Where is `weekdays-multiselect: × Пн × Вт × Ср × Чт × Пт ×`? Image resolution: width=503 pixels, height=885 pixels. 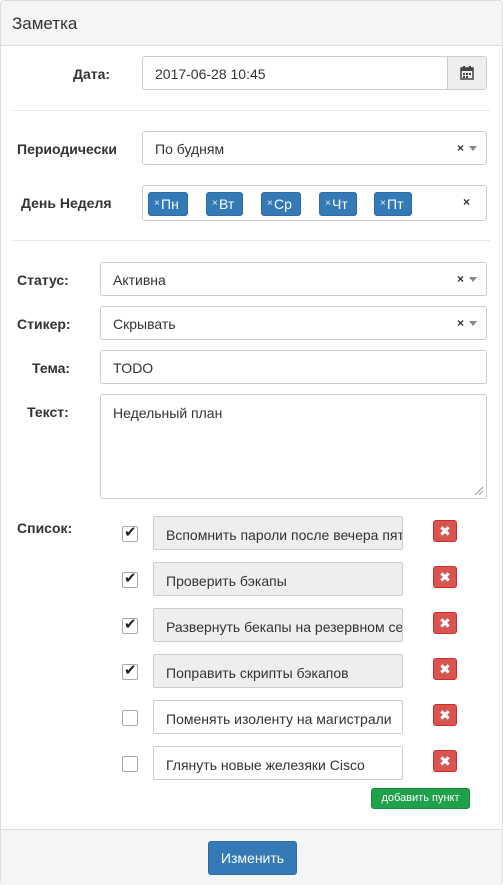 weekdays-multiselect: × Пн × Вт × Ср × Чт × Пт × is located at coordinates (314, 203).